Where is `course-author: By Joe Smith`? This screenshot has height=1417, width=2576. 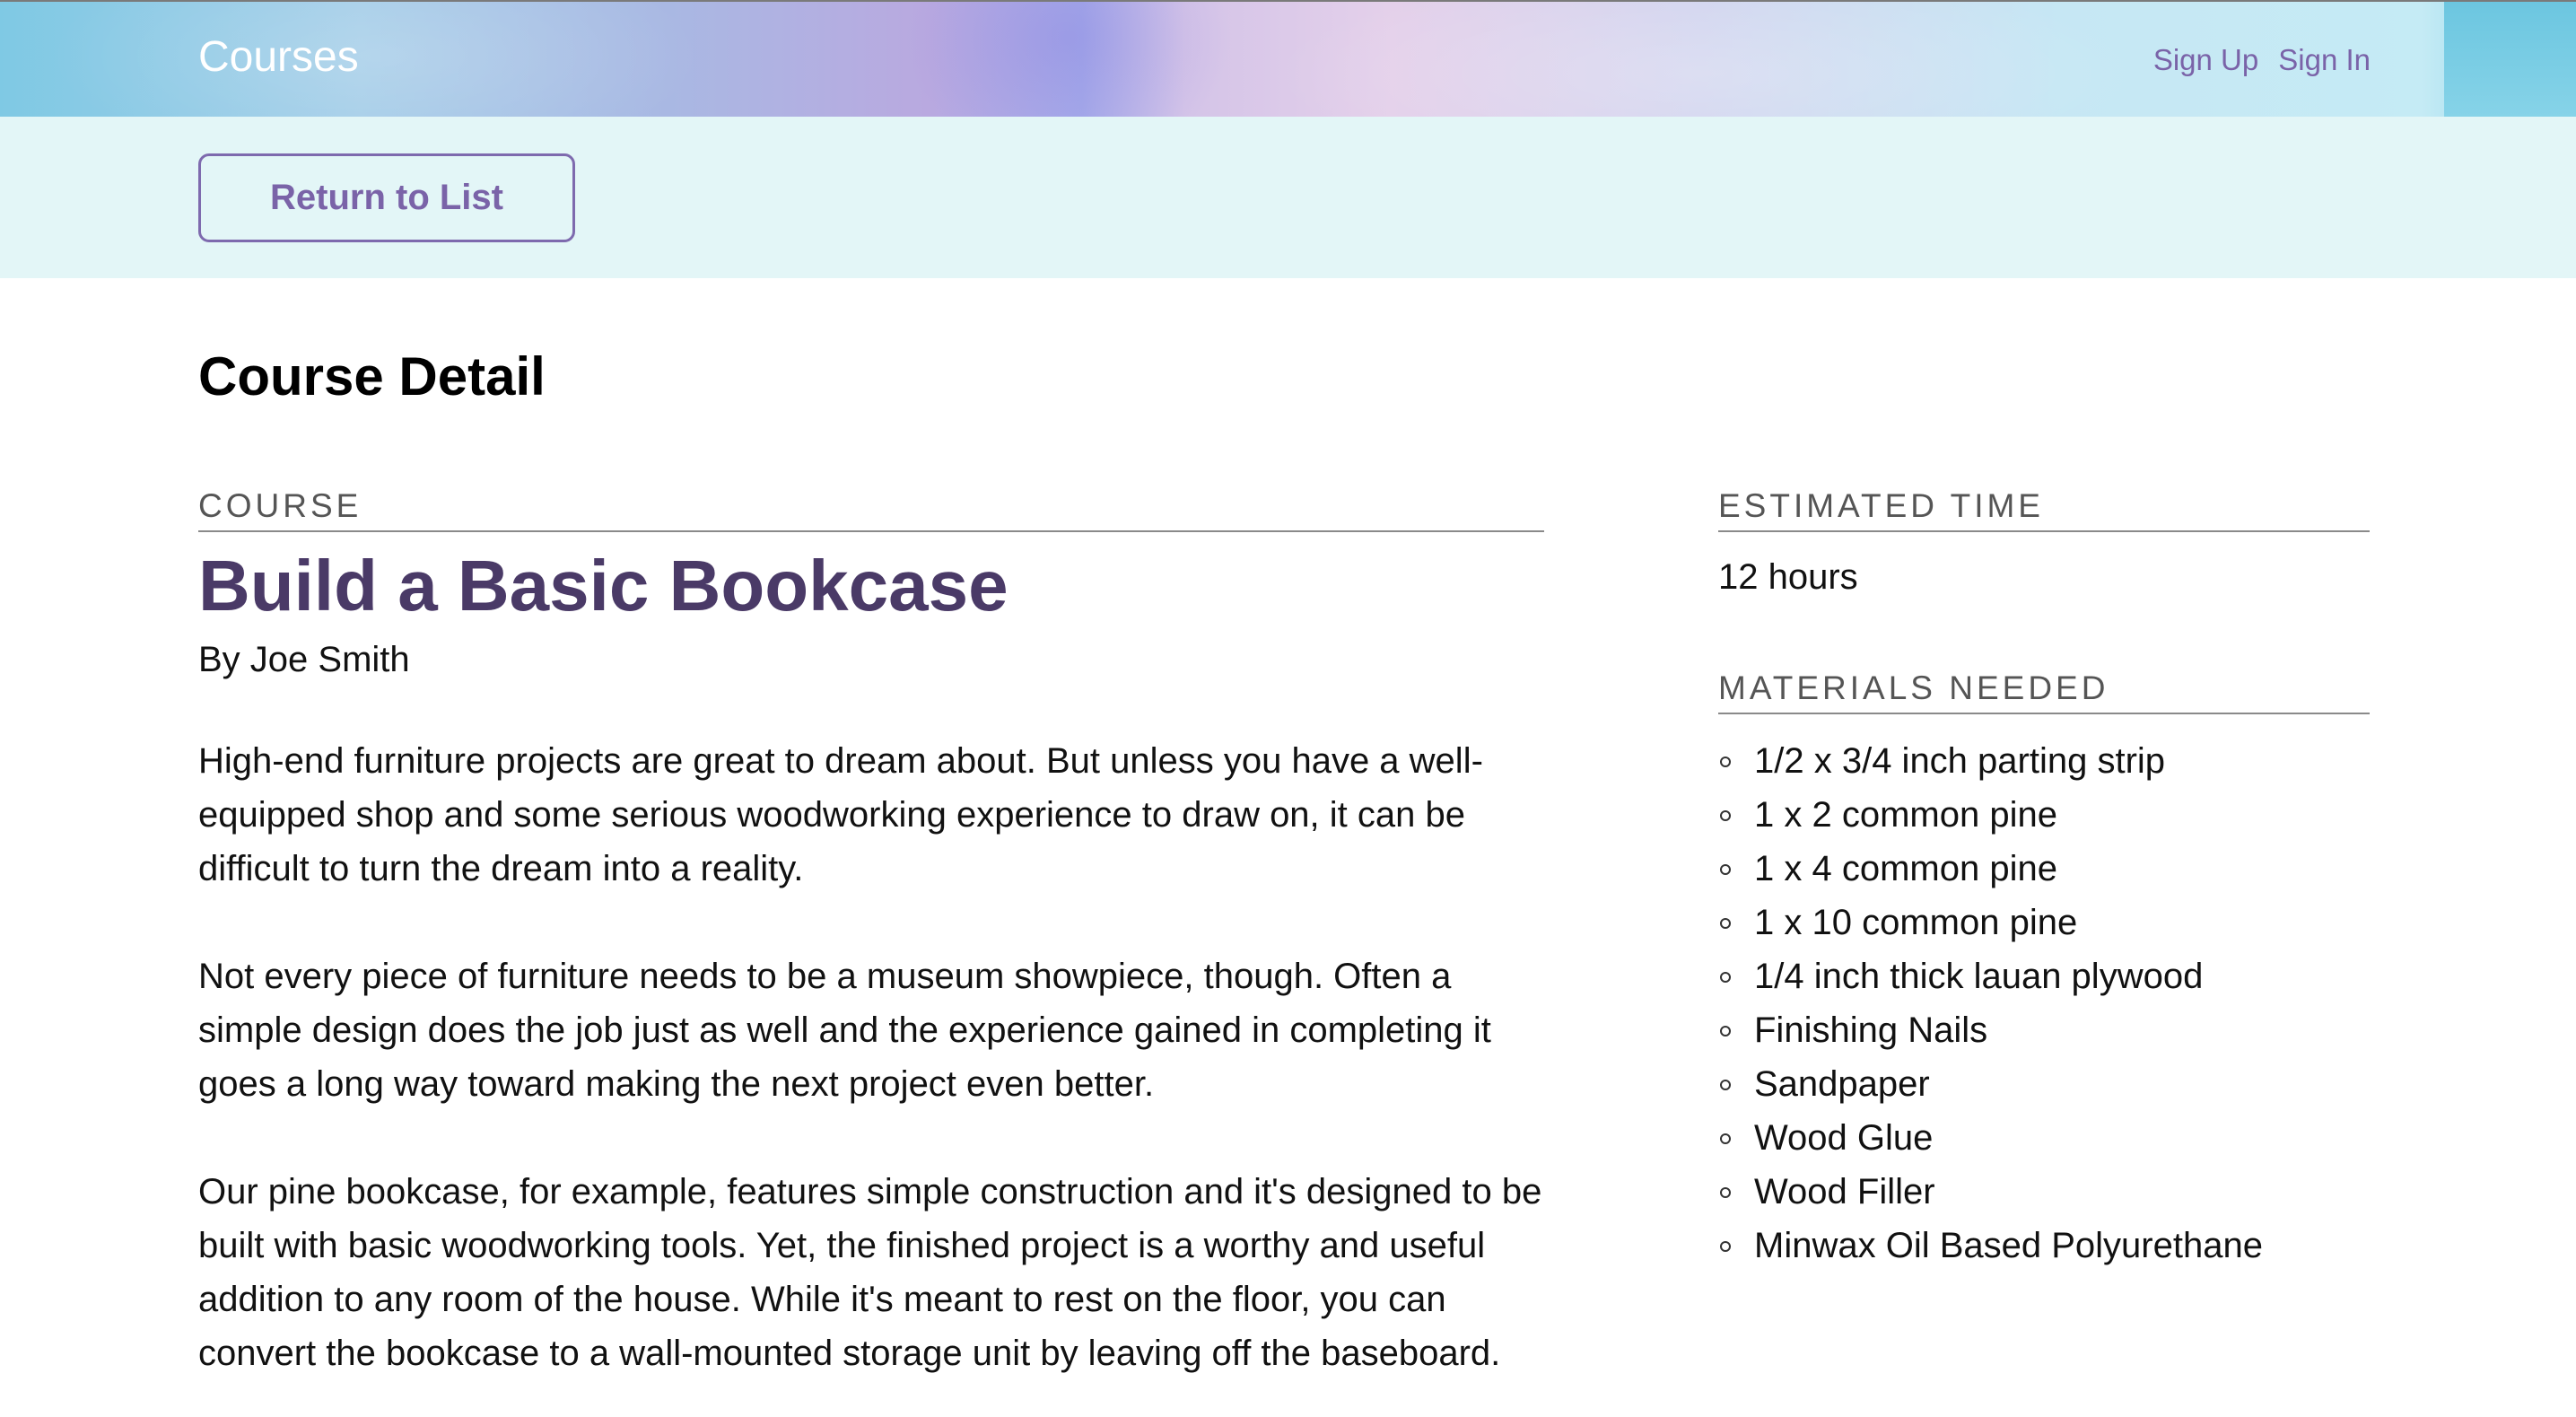 course-author: By Joe Smith is located at coordinates (304, 659).